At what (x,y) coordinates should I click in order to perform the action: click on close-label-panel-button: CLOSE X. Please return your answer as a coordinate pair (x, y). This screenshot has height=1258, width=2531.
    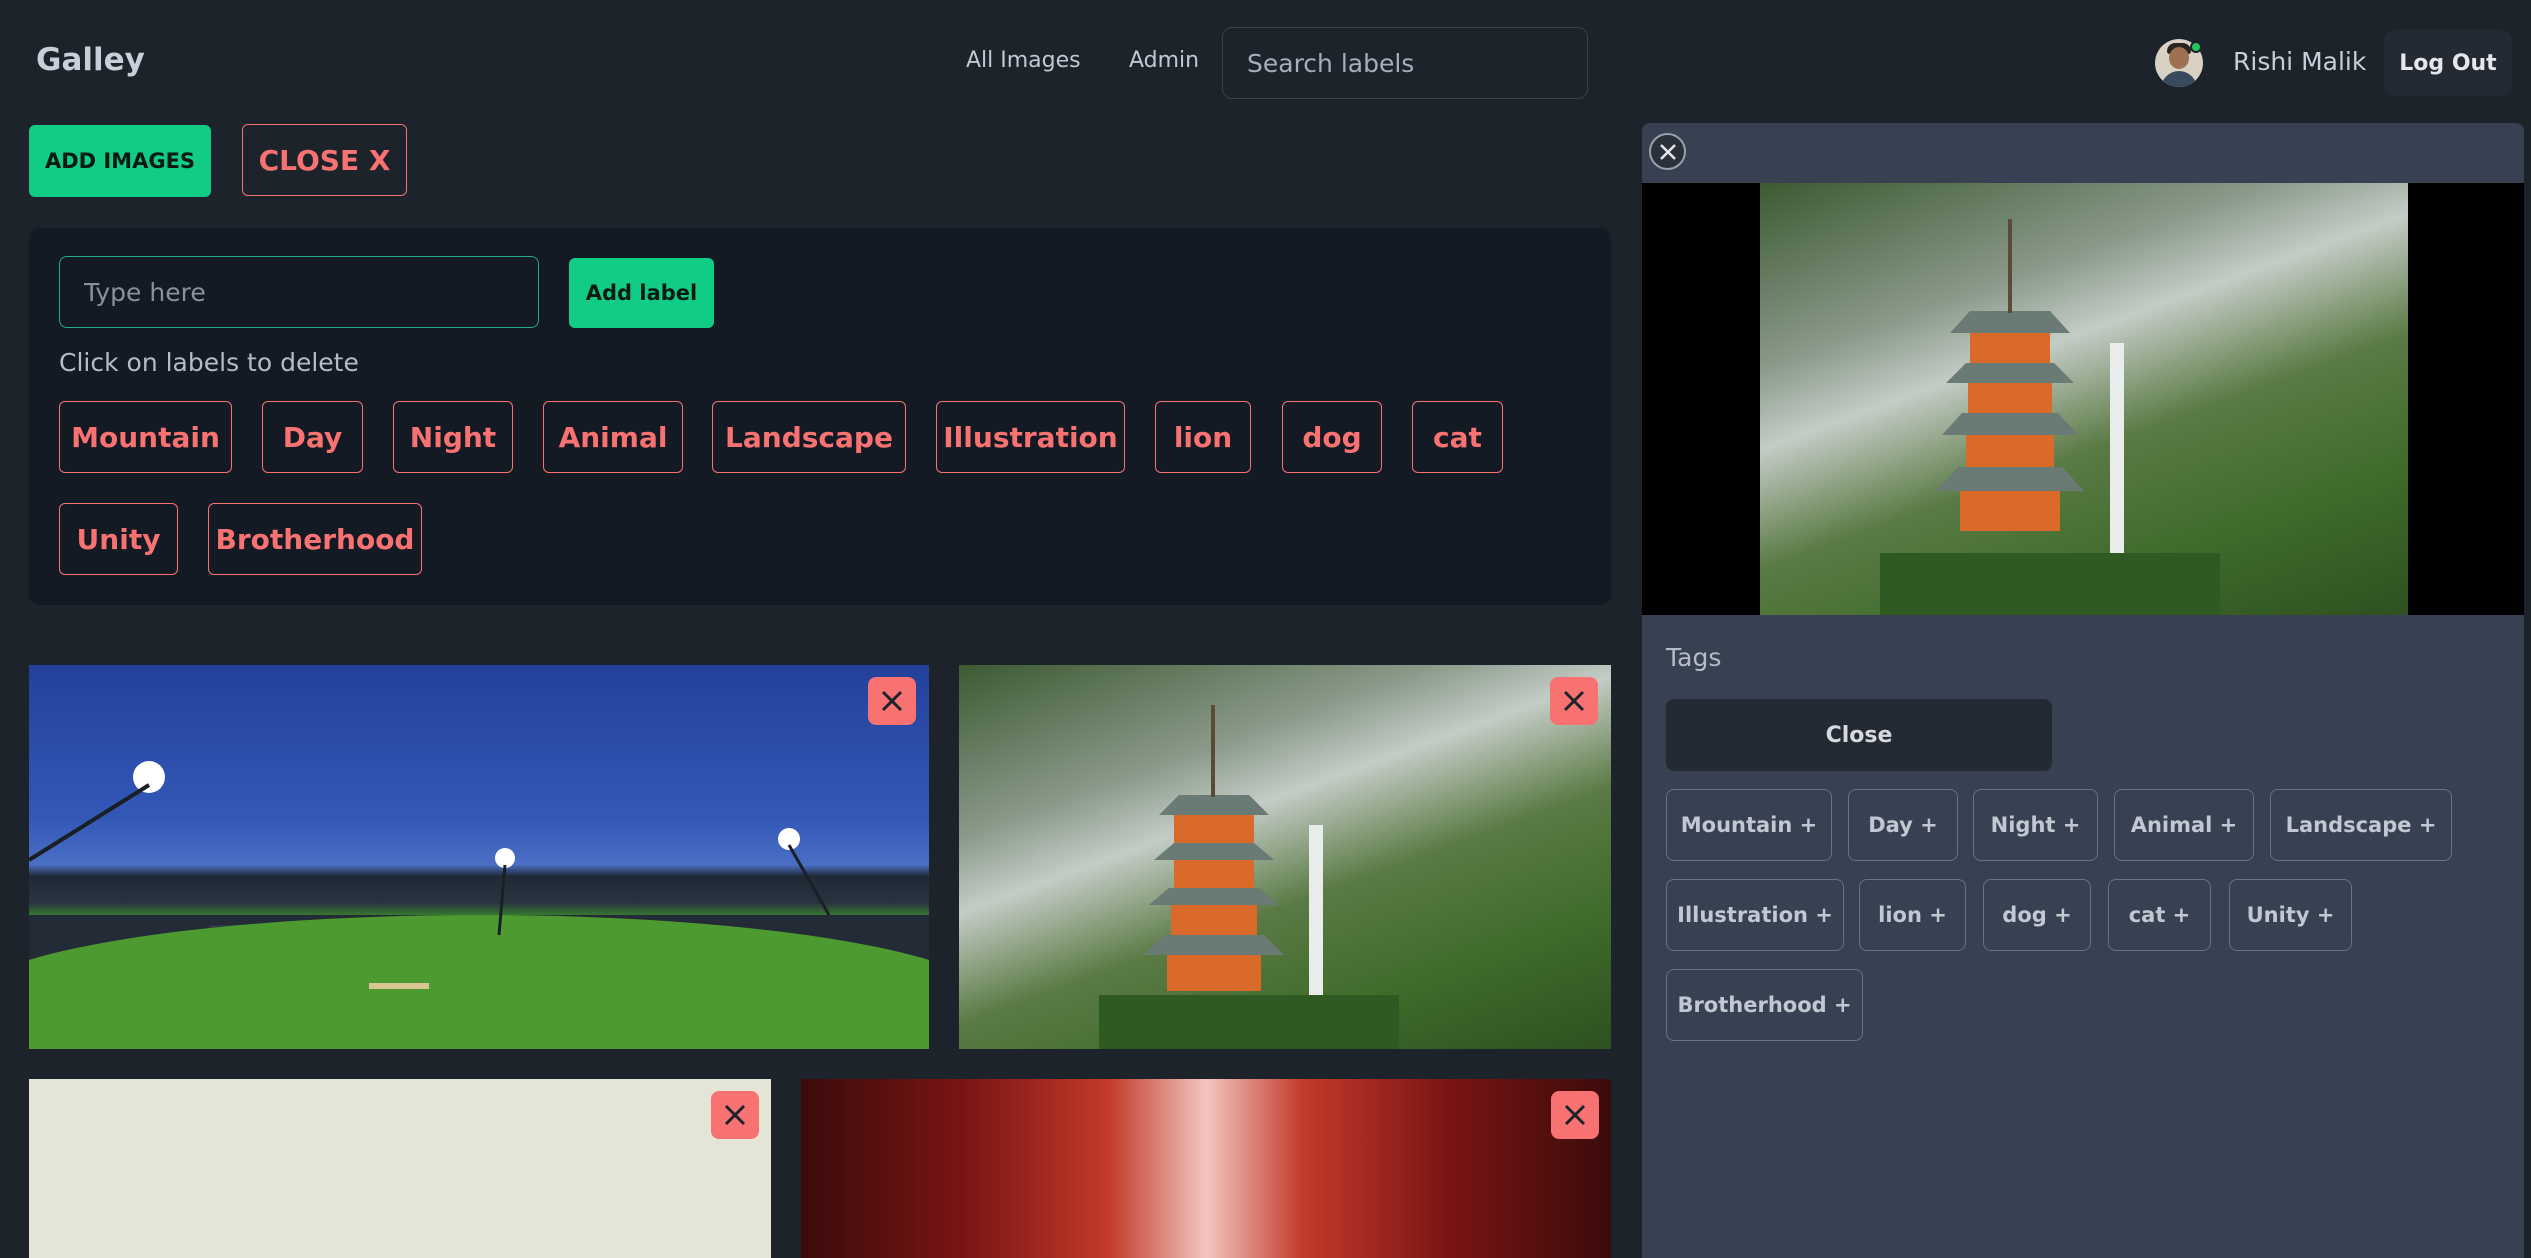
    Looking at the image, I should click on (324, 160).